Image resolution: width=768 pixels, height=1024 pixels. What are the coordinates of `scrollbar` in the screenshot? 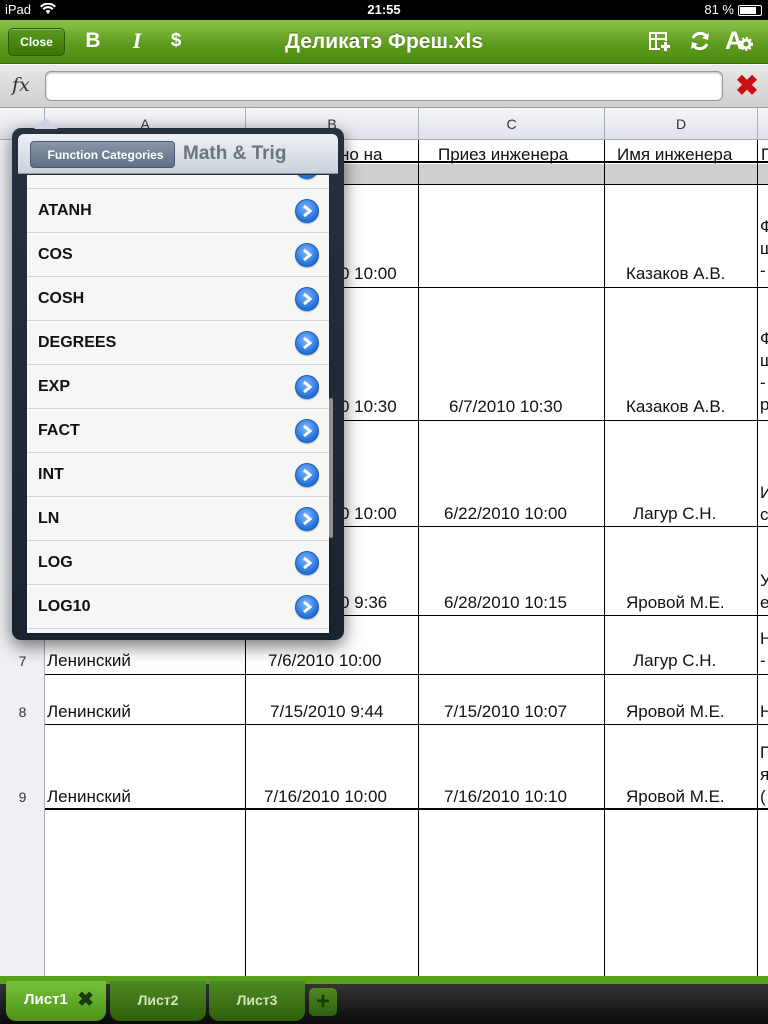 It's located at (331, 468).